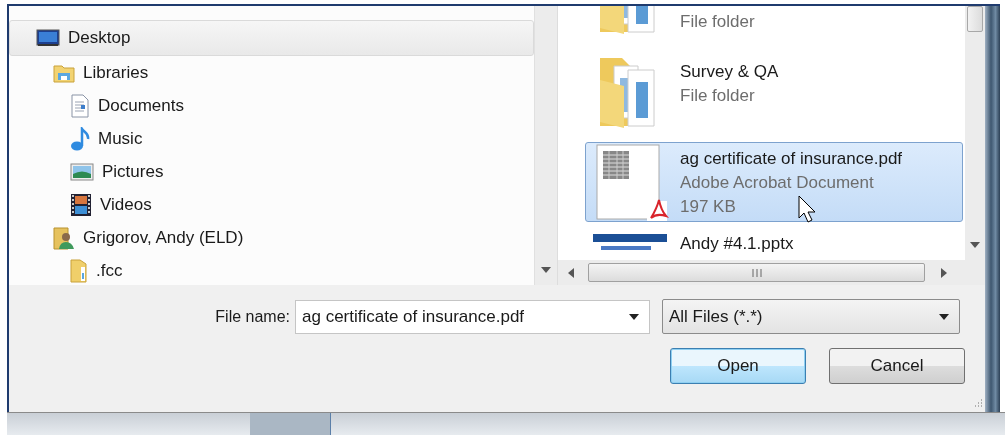 This screenshot has height=435, width=1005. Describe the element at coordinates (288, 204) in the screenshot. I see `tree-item: Videos` at that location.